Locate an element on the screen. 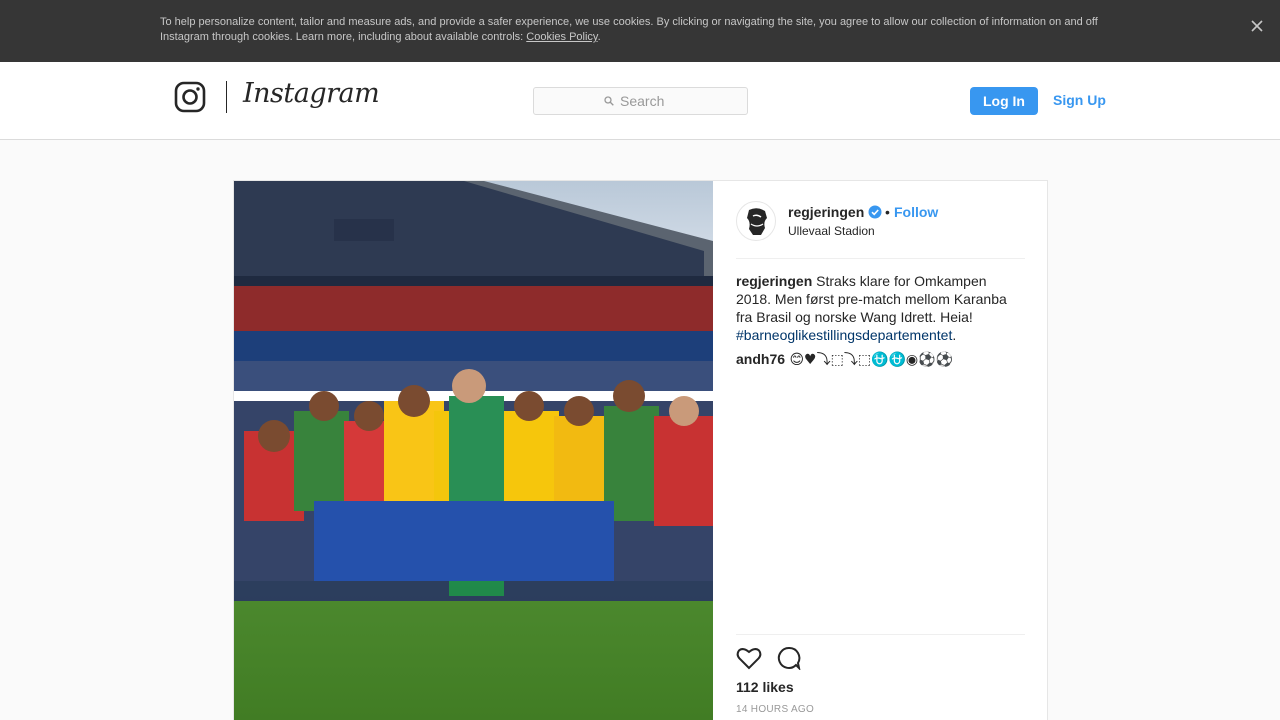 The width and height of the screenshot is (1280, 720). top-navbar: Instagram Log In Sign Up is located at coordinates (640, 101).